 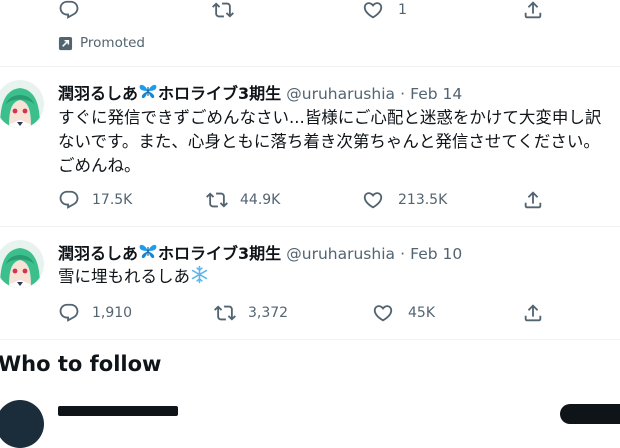 What do you see at coordinates (124, 276) in the screenshot?
I see `tweet-text-line: 雪に埋もれるしあ` at bounding box center [124, 276].